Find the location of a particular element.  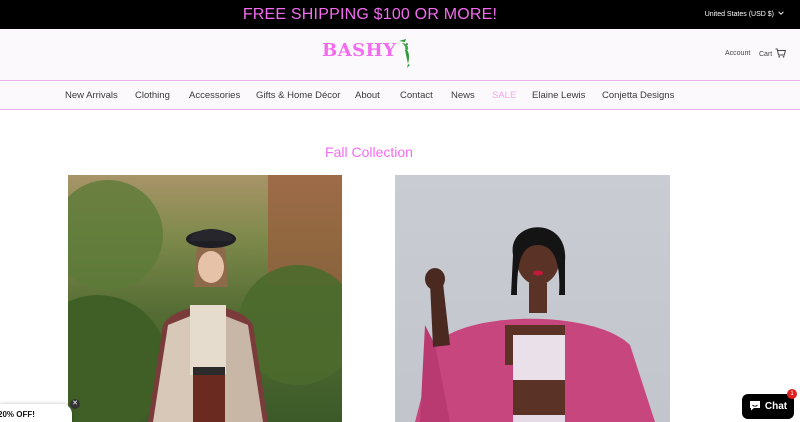

site-header: BASHY Account Cart is located at coordinates (400, 55).